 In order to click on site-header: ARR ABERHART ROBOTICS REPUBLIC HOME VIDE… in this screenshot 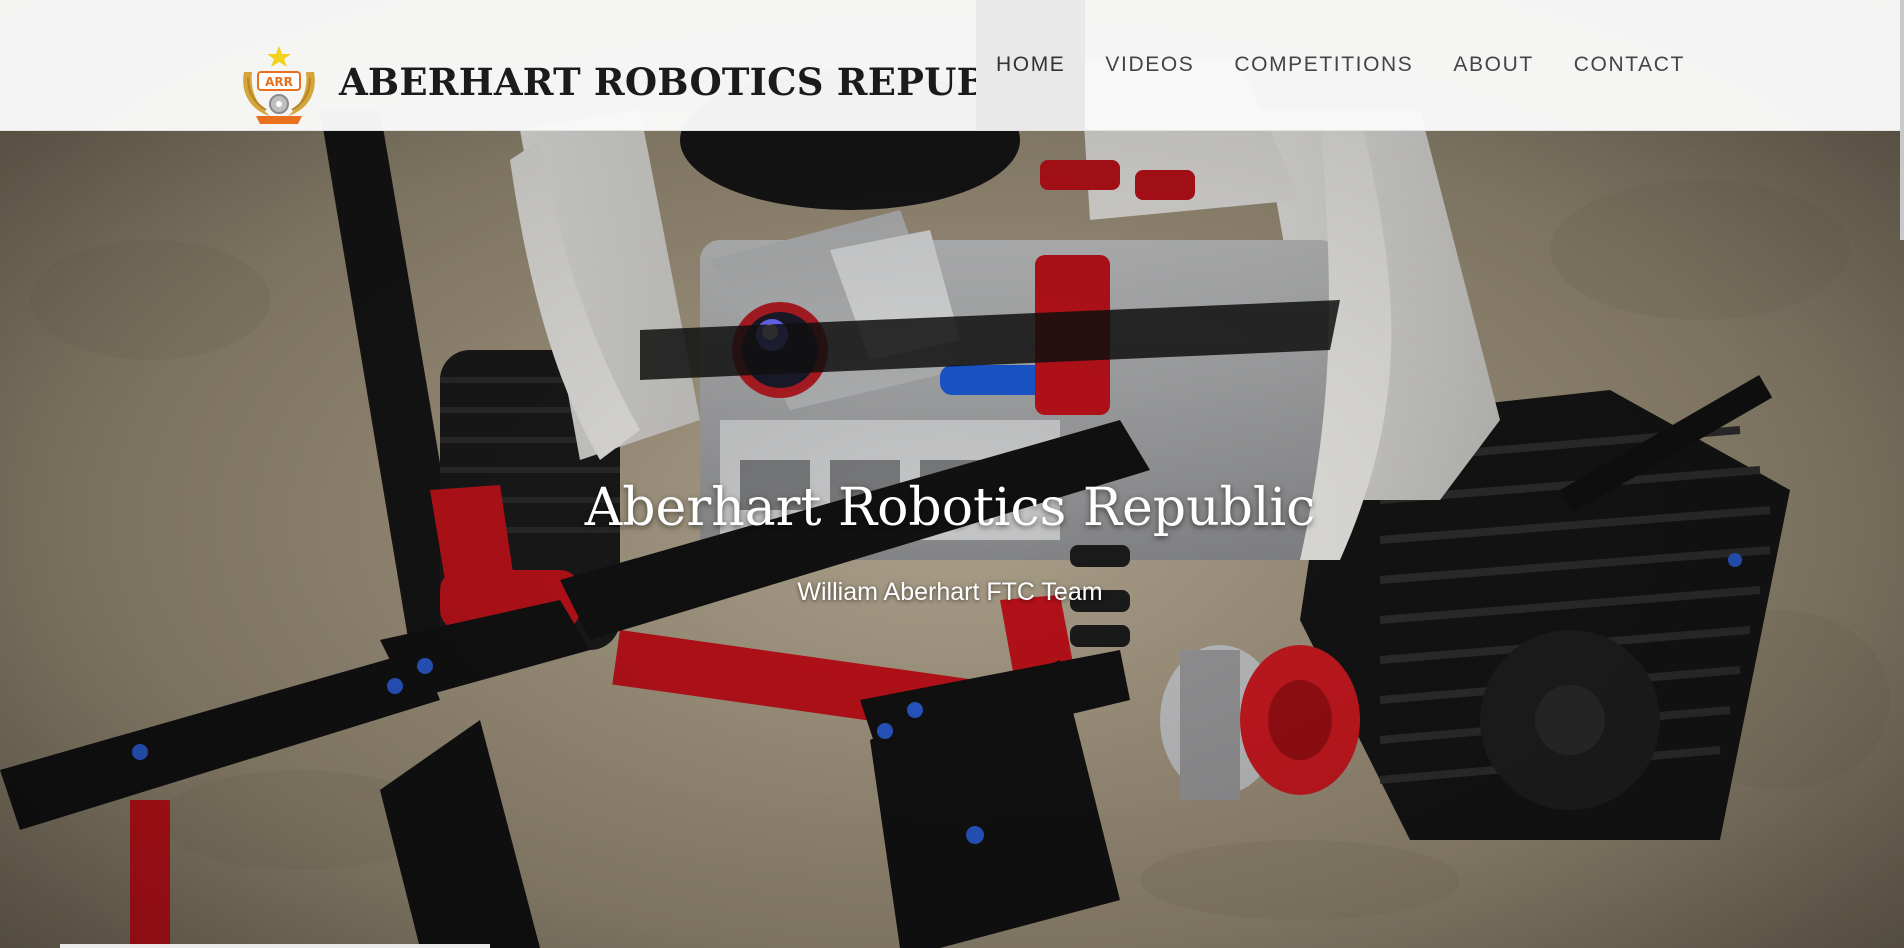, I will do `click(950, 65)`.